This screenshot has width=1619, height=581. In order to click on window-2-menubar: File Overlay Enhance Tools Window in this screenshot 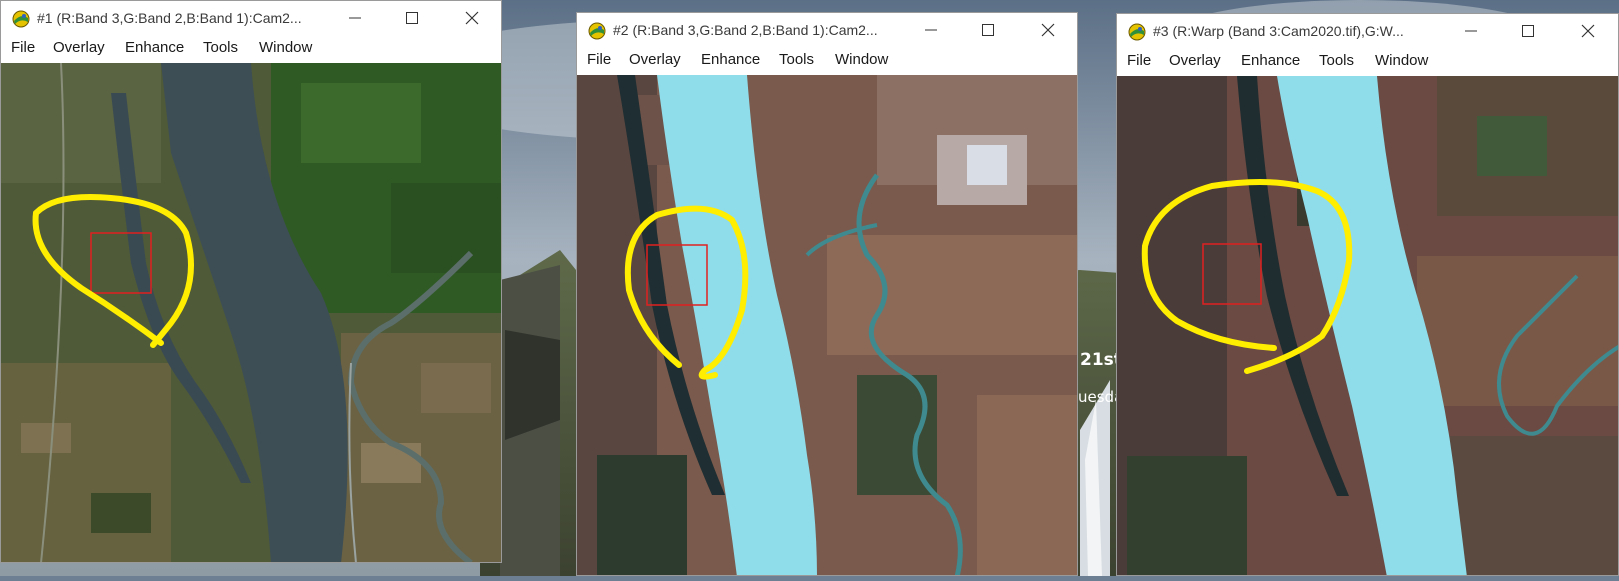, I will do `click(827, 60)`.